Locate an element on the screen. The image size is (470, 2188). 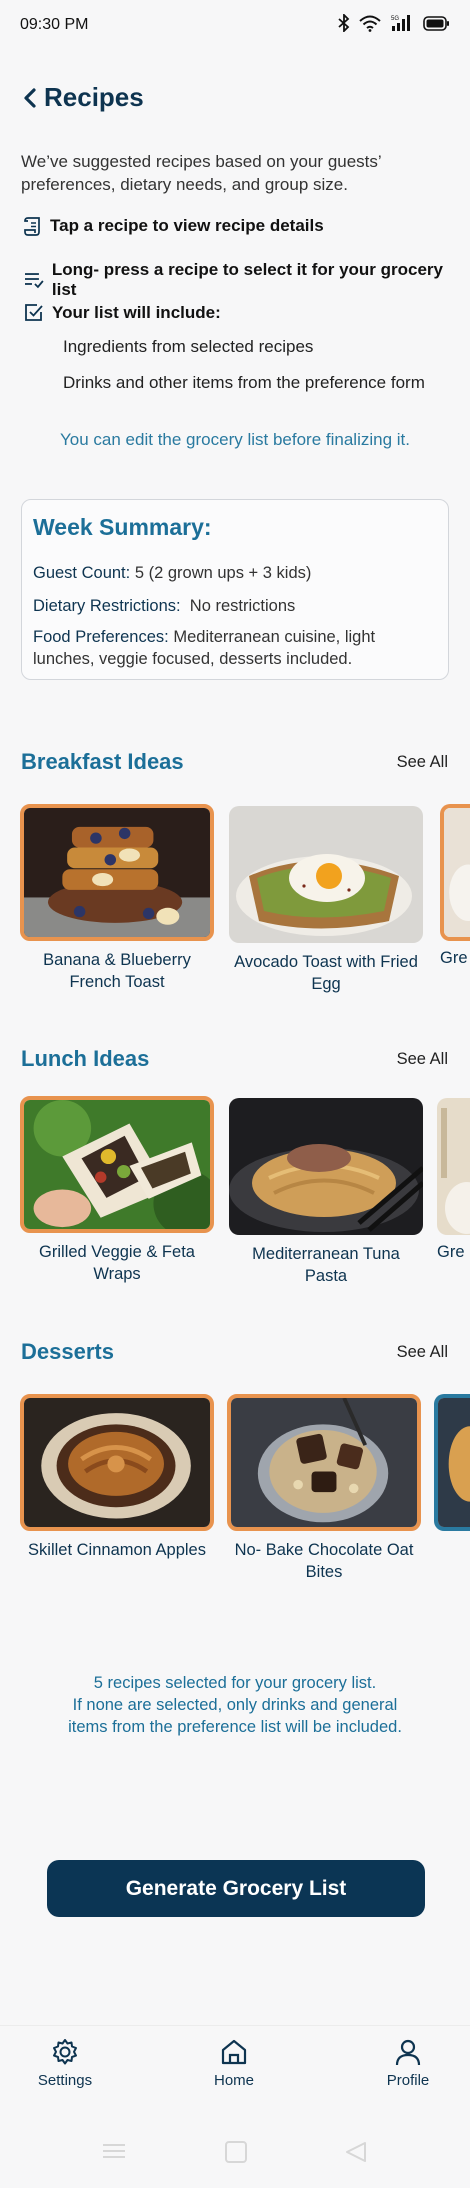
home-icon is located at coordinates (234, 2052).